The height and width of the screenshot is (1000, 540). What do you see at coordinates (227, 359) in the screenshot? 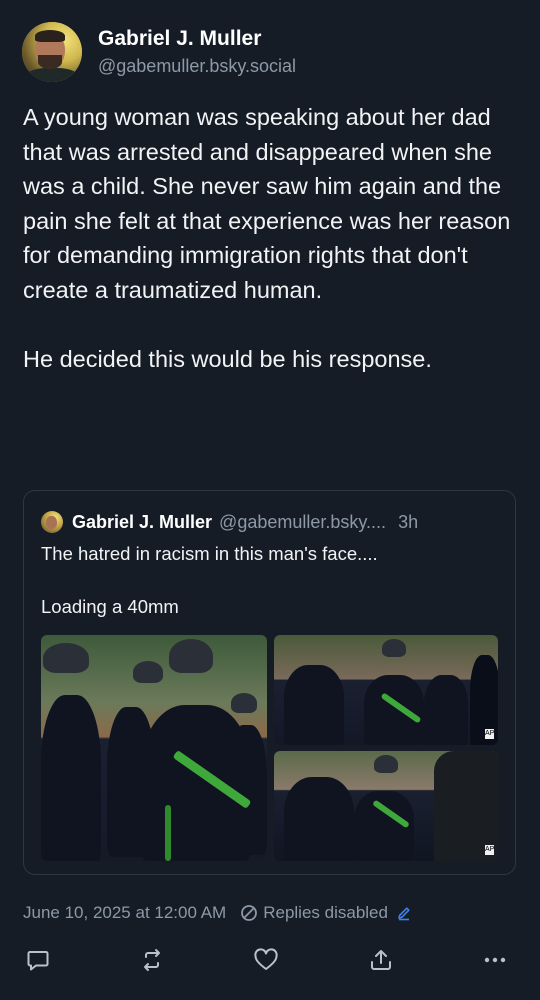
I see `post-paragraph: He decided this would be his response.` at bounding box center [227, 359].